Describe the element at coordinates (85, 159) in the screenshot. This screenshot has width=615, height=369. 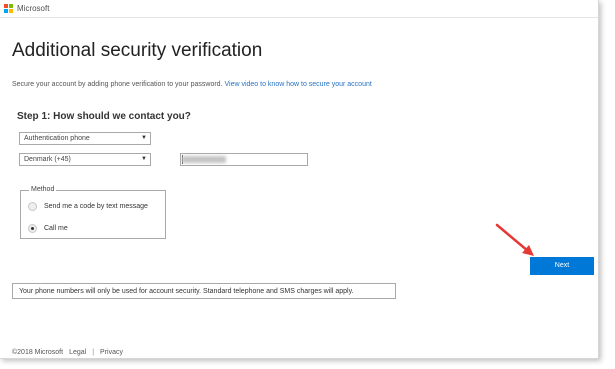
I see `country-select: Denmark (+45) ▼` at that location.